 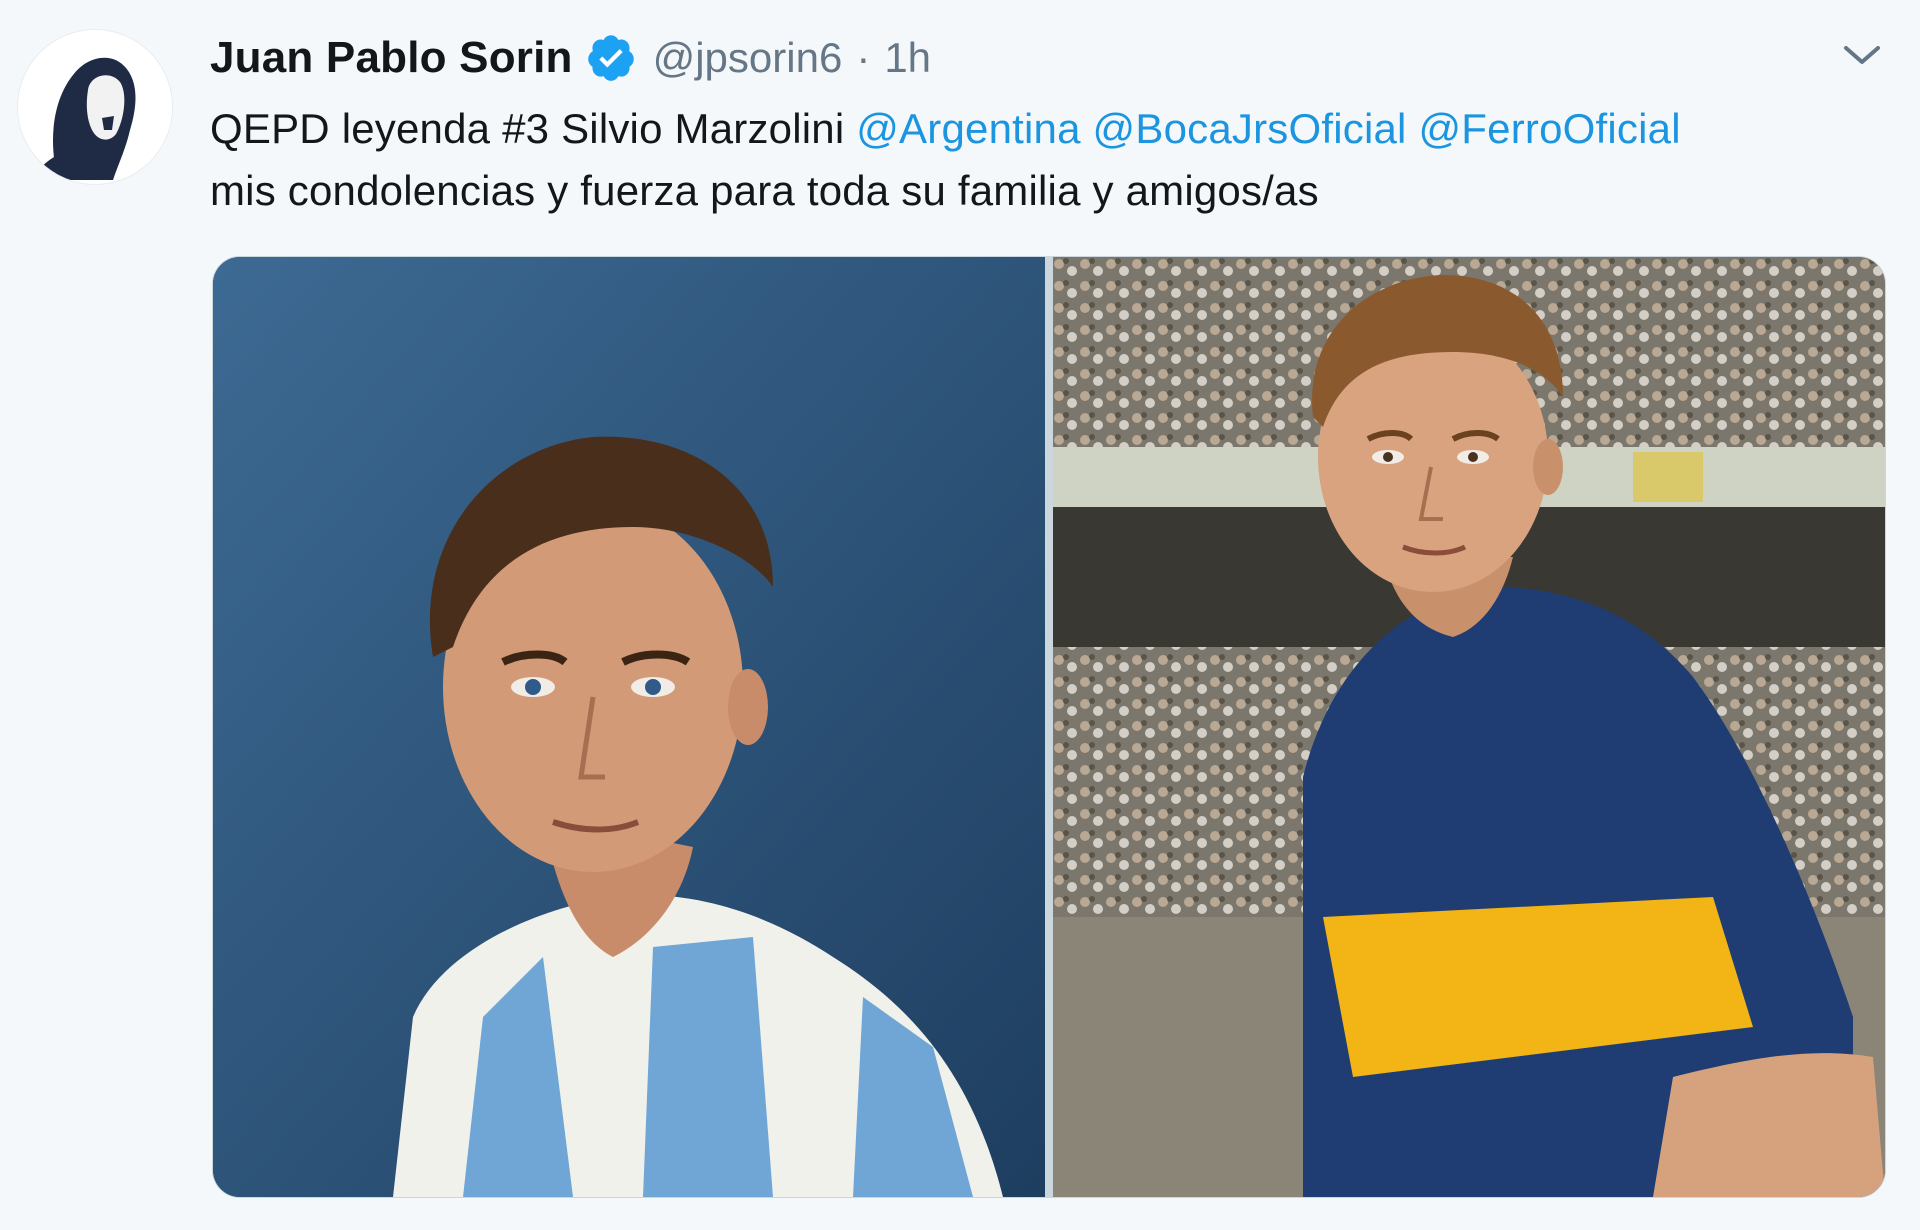 I want to click on tweet-header: Juan Pablo Sorin @jpsorin6 · 1h, so click(x=570, y=58).